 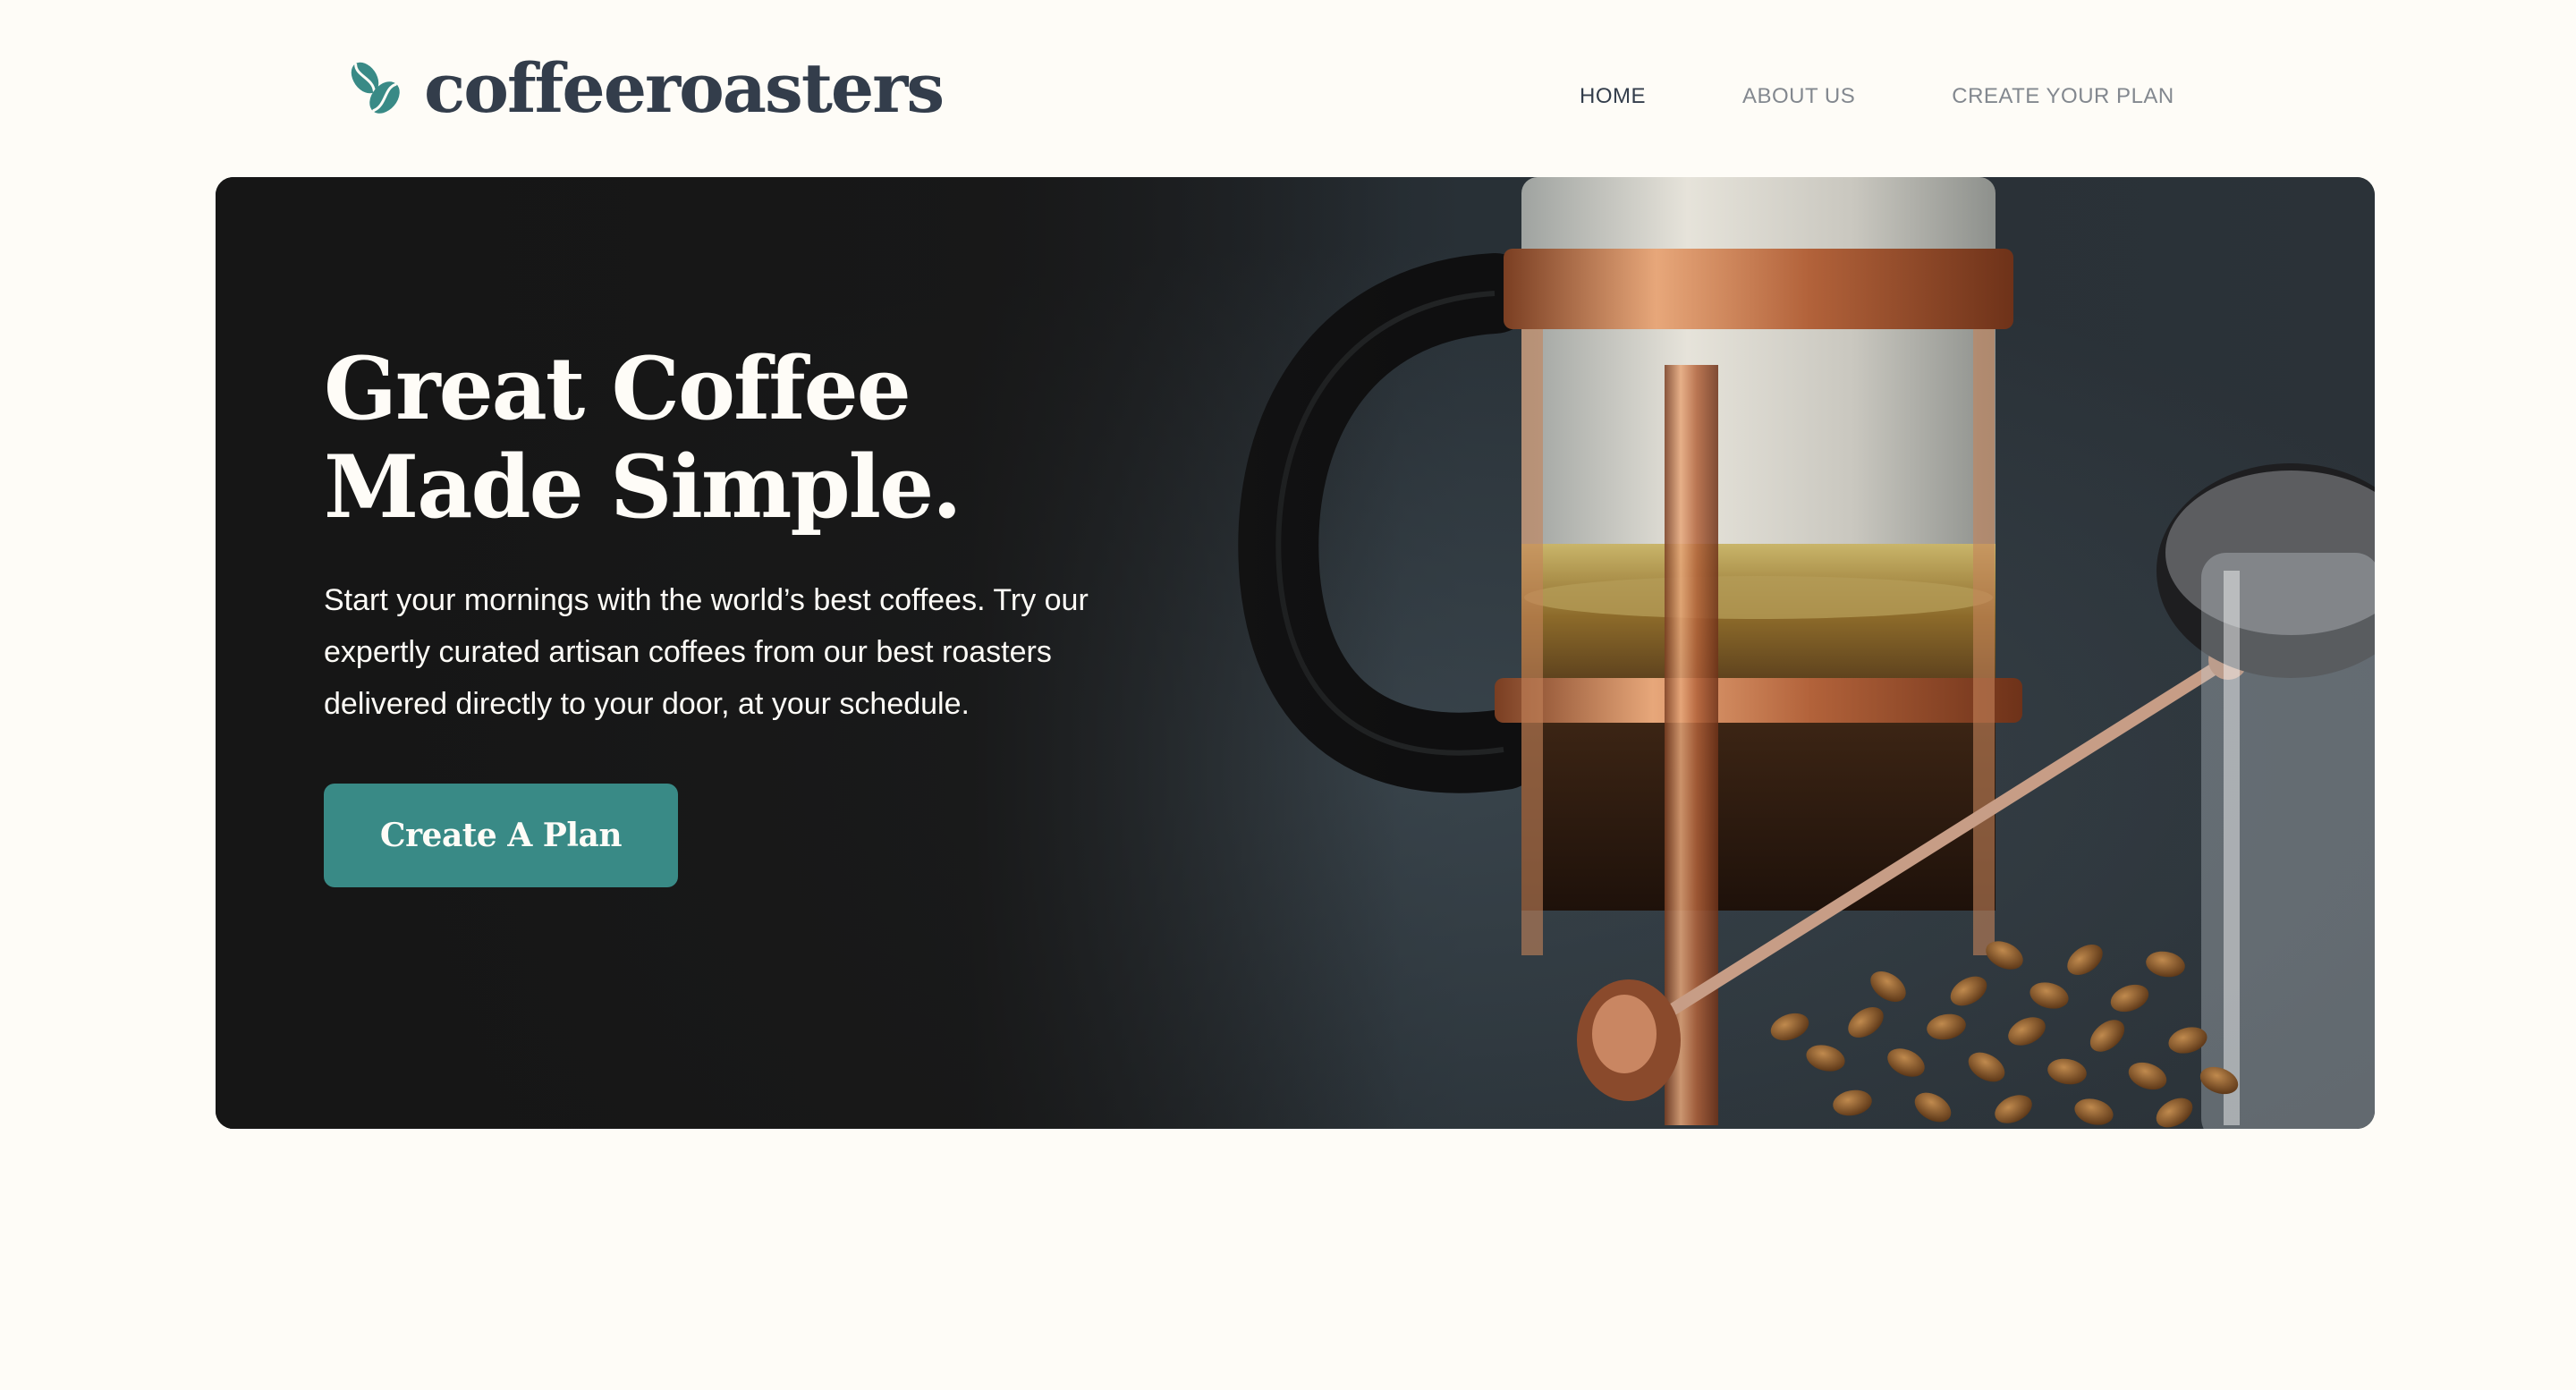 I want to click on brand-name: coffeeroasters, so click(x=684, y=88).